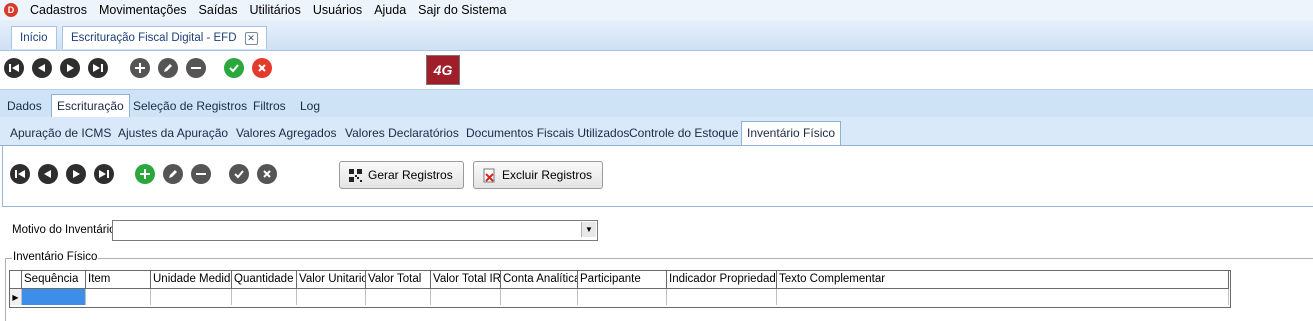  Describe the element at coordinates (398, 279) in the screenshot. I see `col-valor-total: Valor Total` at that location.